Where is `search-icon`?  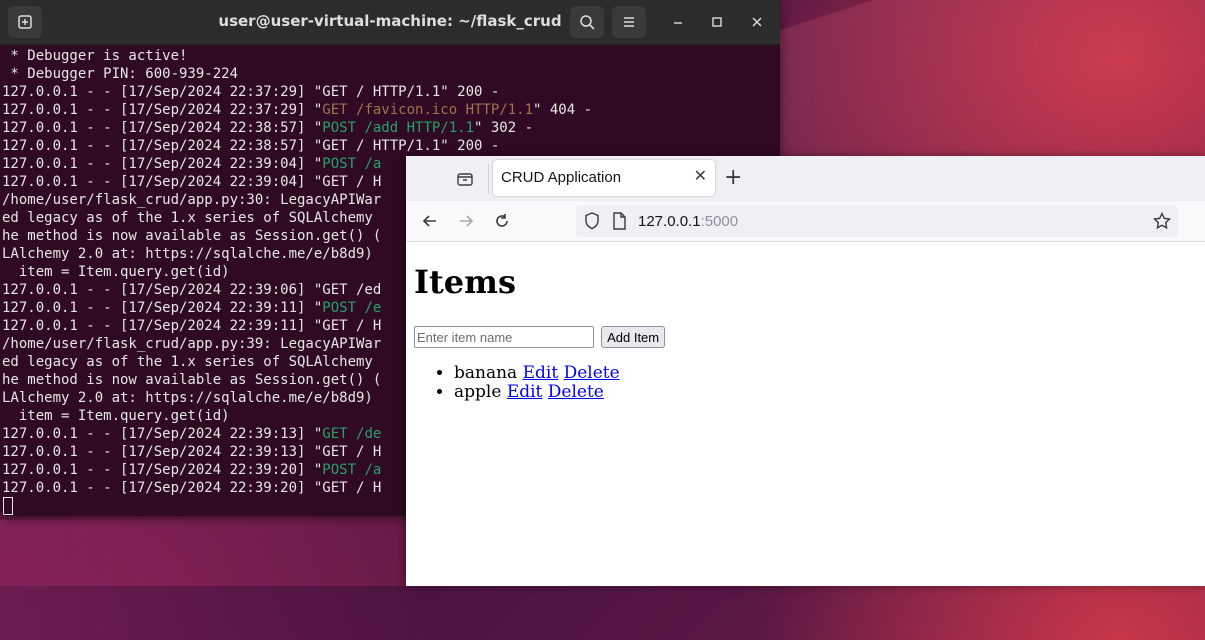 search-icon is located at coordinates (587, 22).